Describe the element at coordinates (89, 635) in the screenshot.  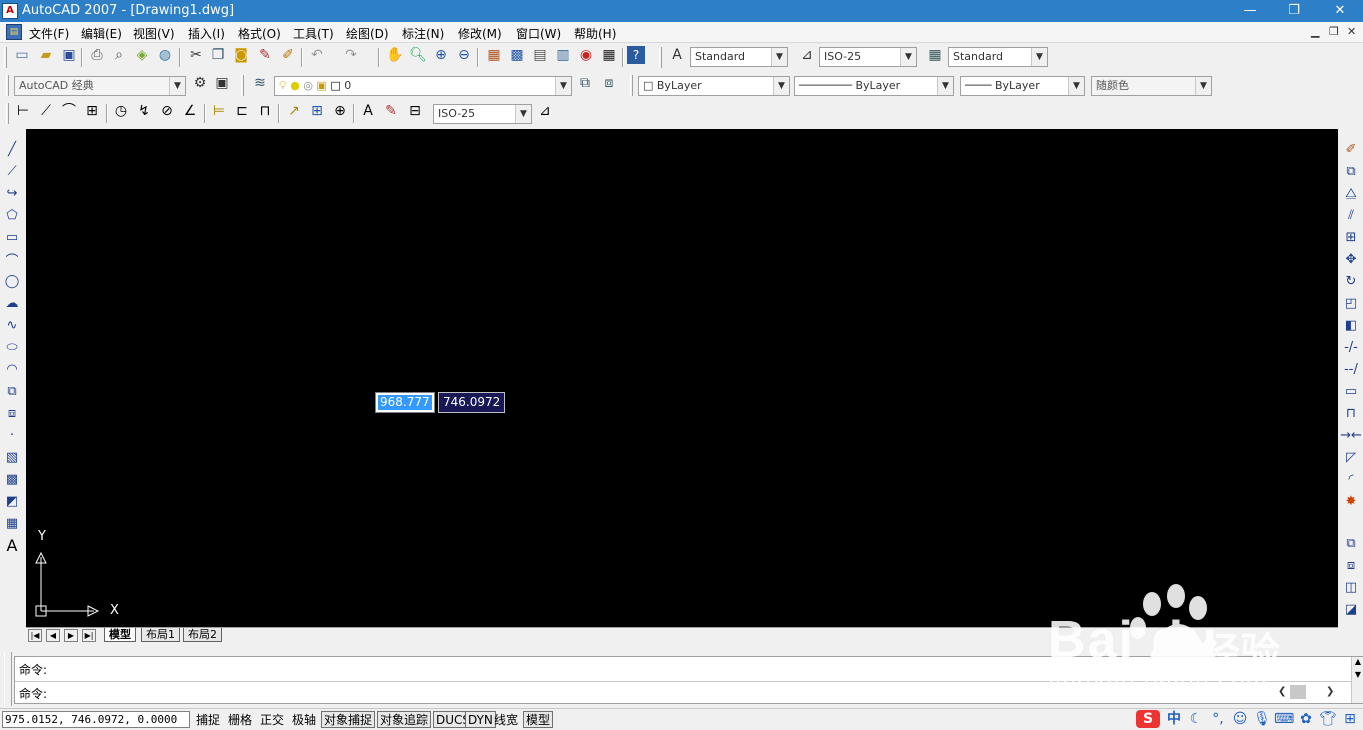
I see `last-tab-button: ▶|` at that location.